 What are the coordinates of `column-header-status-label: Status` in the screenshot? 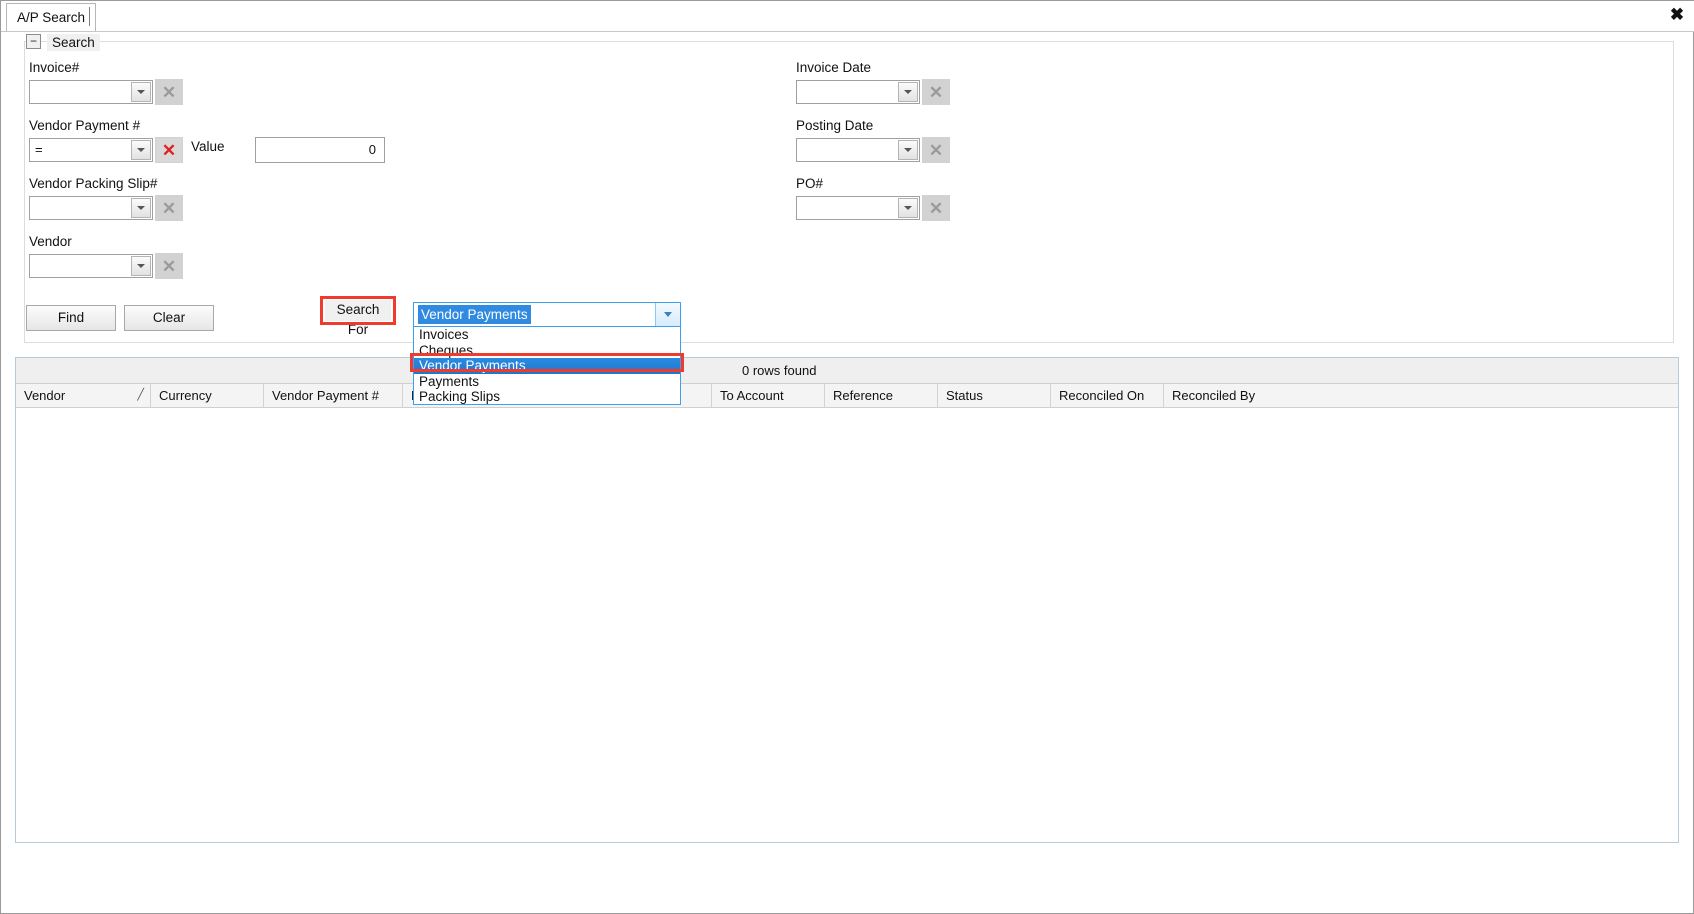 It's located at (964, 395).